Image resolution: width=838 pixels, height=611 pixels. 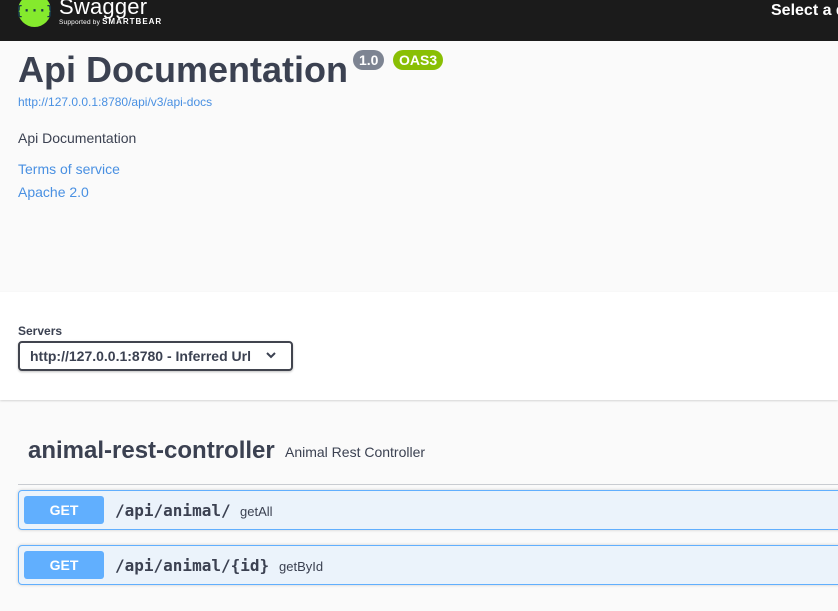 What do you see at coordinates (301, 566) in the screenshot?
I see `operation-summary: getById` at bounding box center [301, 566].